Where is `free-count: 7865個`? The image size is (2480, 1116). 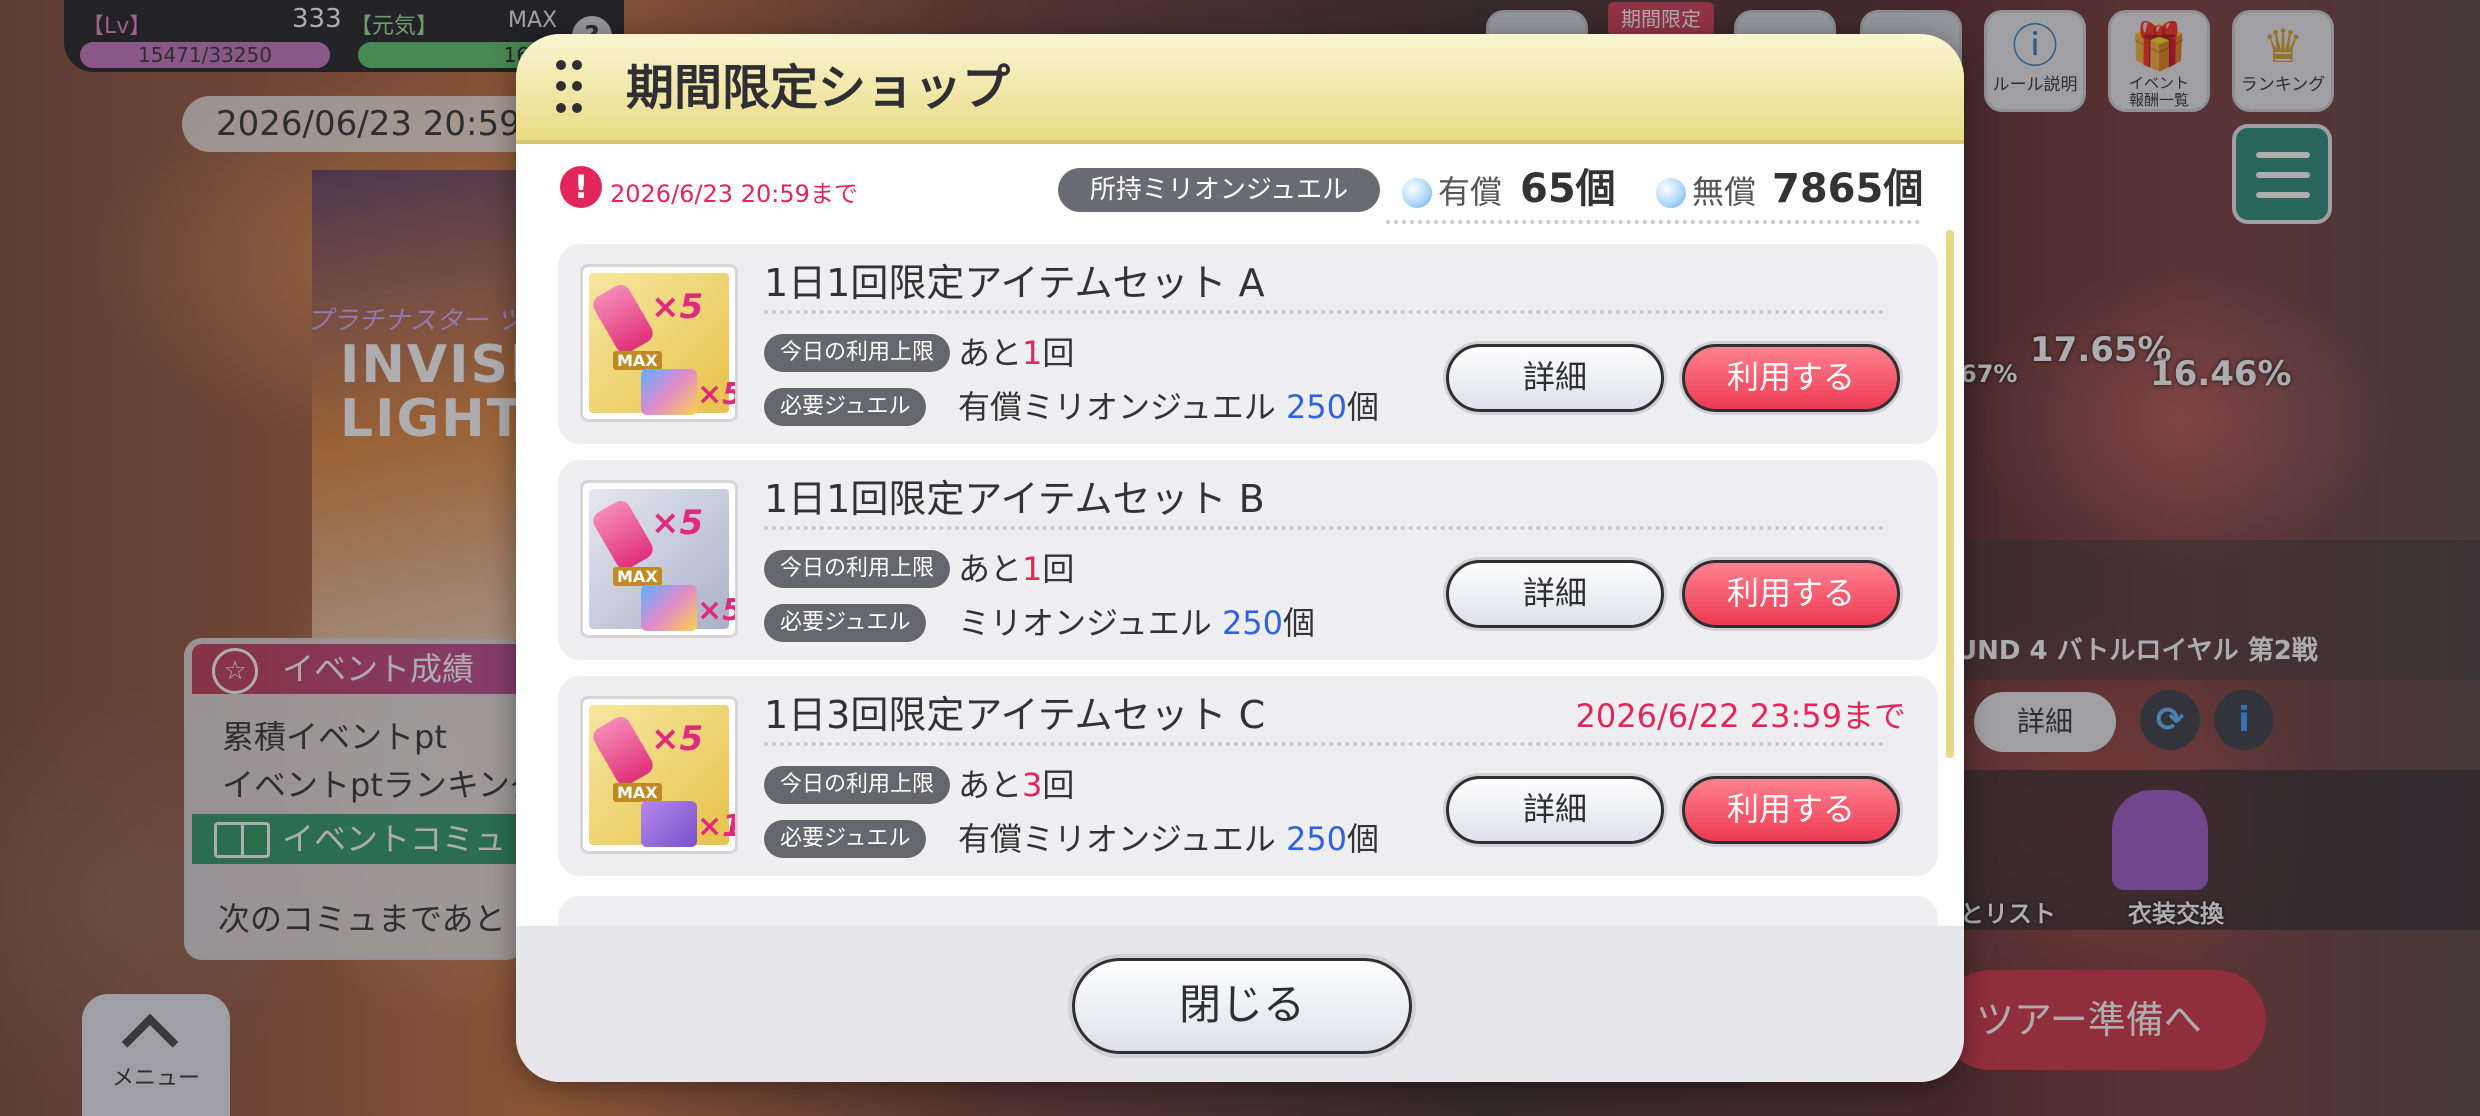
free-count: 7865個 is located at coordinates (1848, 189).